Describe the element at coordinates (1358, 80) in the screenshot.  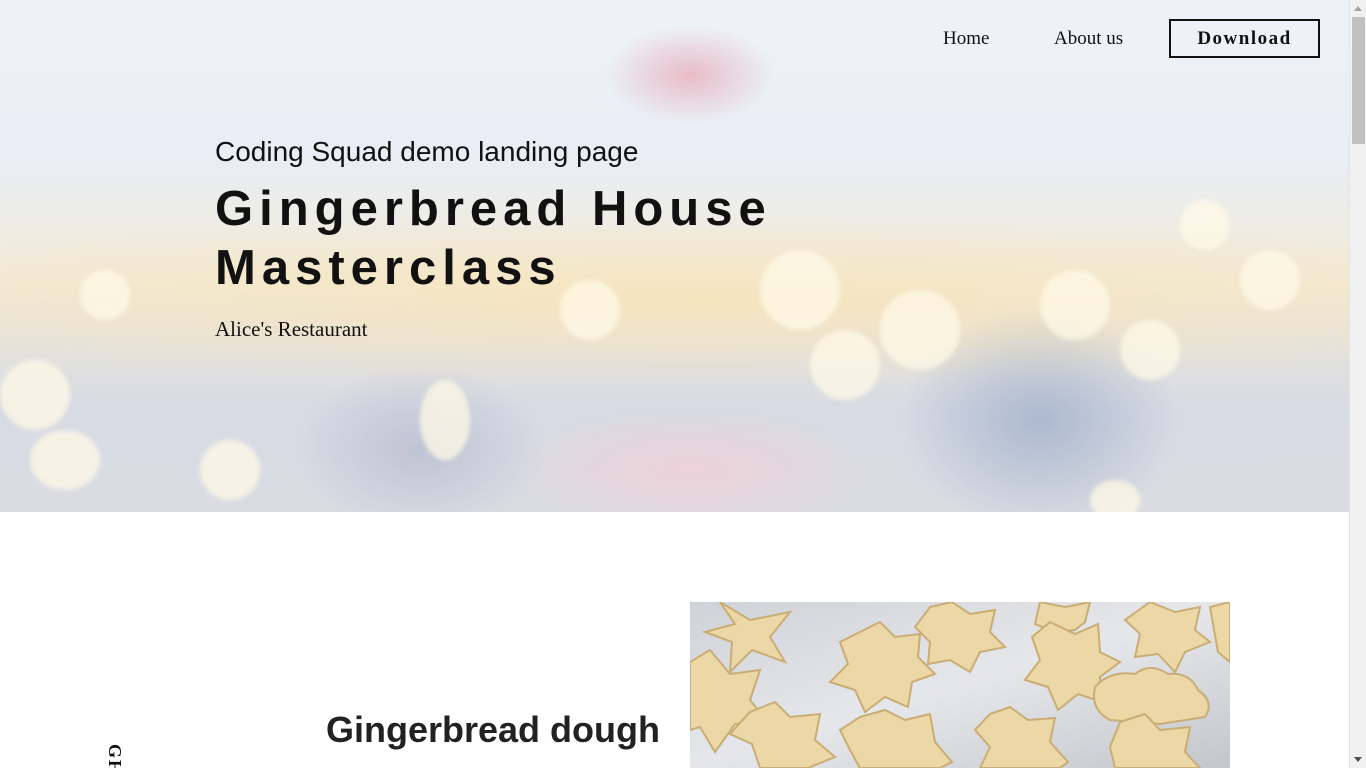
I see `scrollbar-thumb` at that location.